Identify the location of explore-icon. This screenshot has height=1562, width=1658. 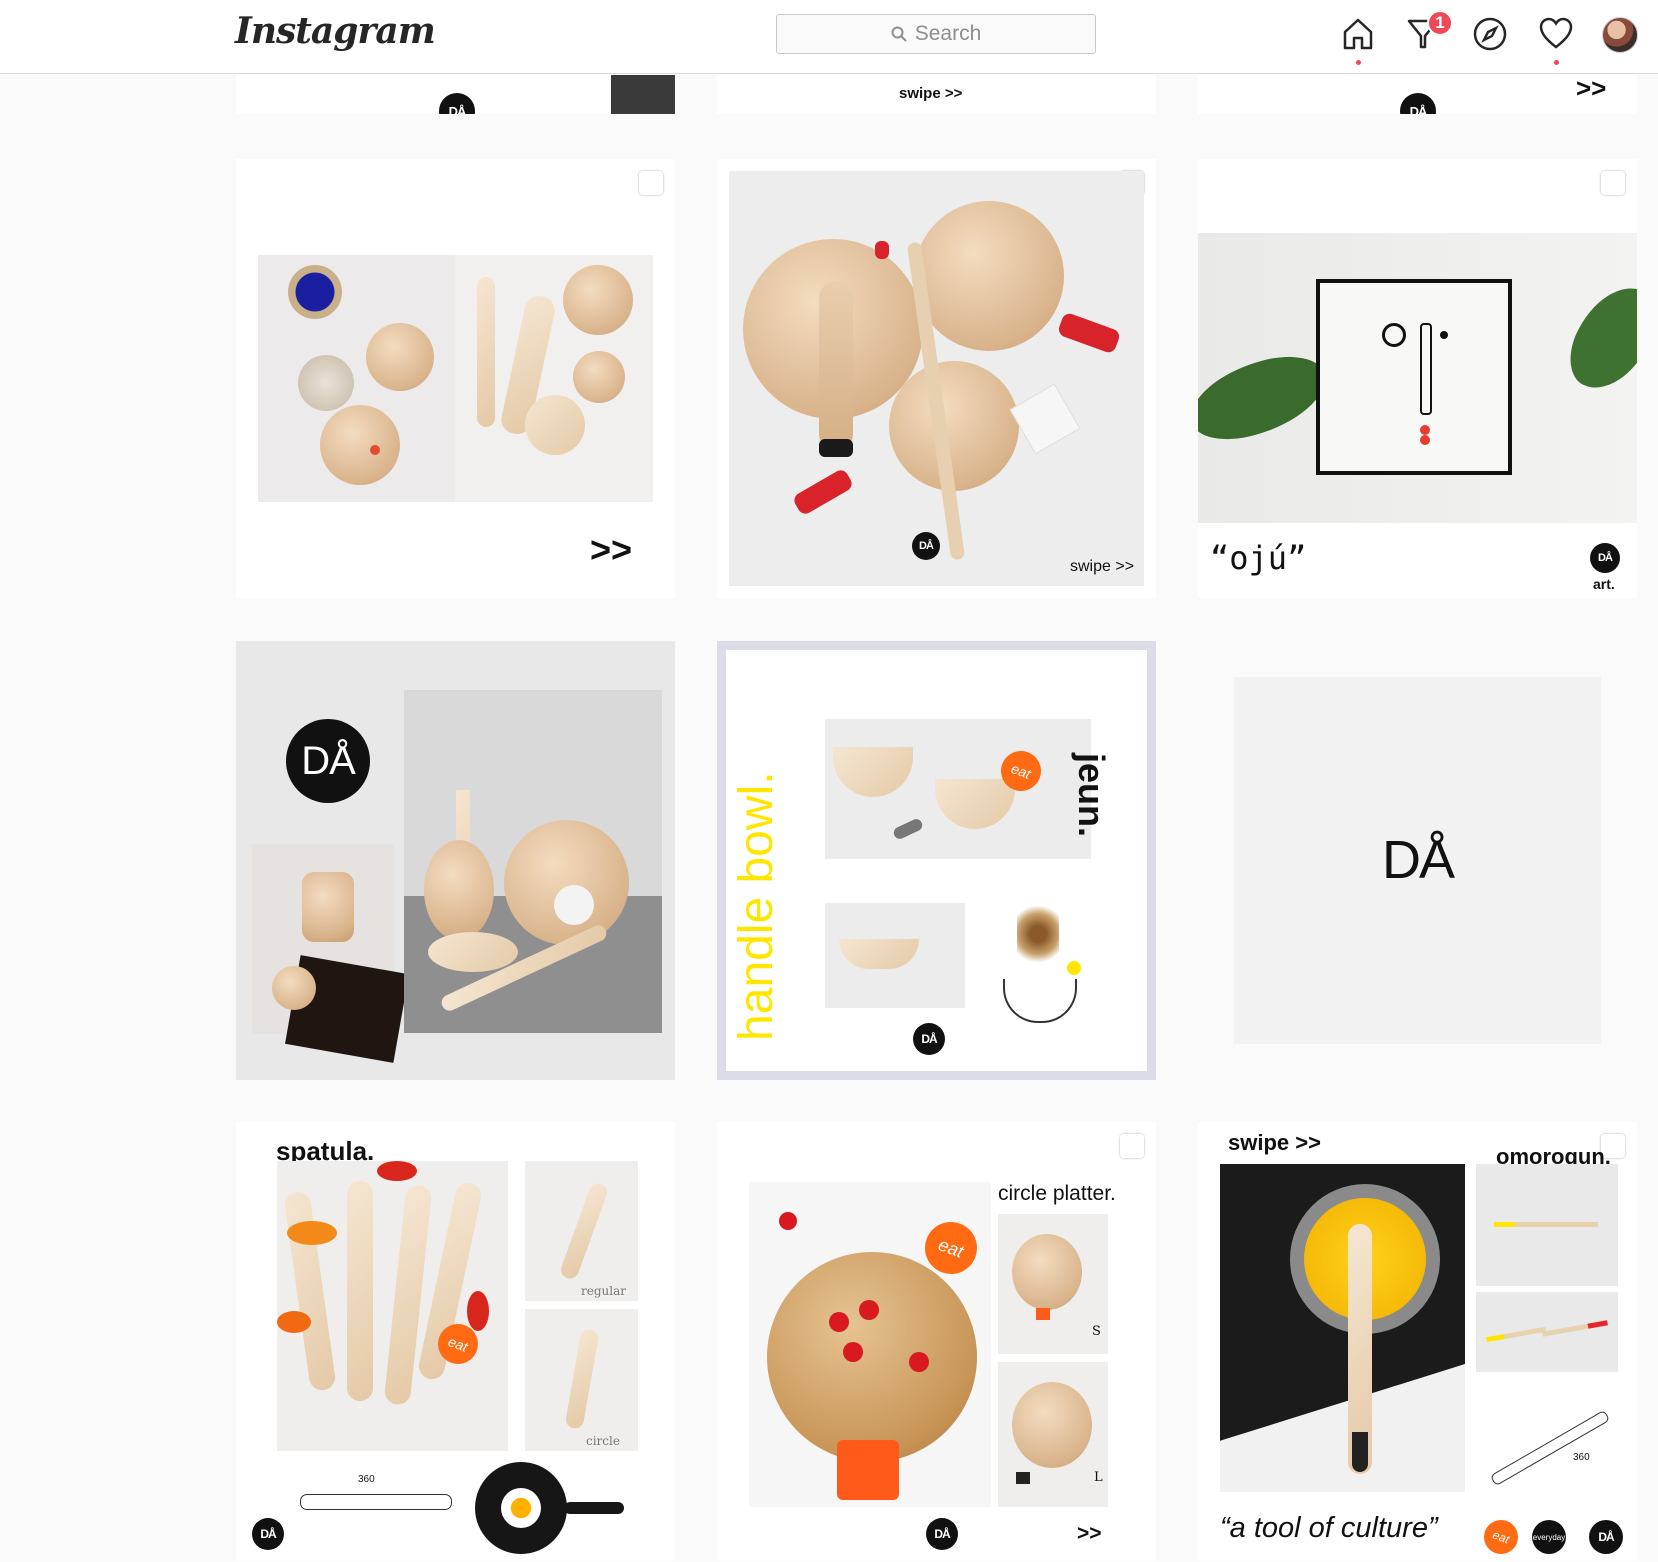
(1490, 34).